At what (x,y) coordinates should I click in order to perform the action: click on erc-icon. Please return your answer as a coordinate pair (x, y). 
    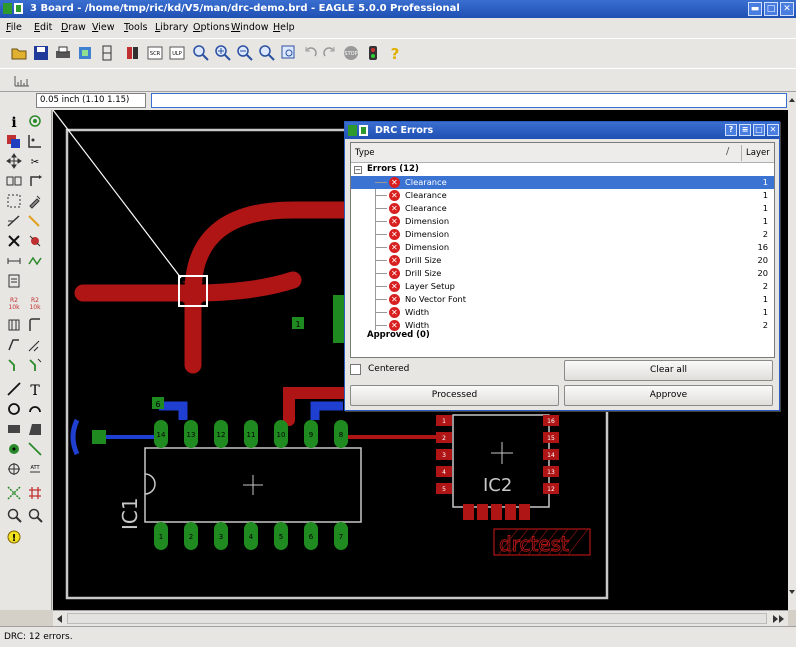
    Looking at the image, I should click on (14, 515).